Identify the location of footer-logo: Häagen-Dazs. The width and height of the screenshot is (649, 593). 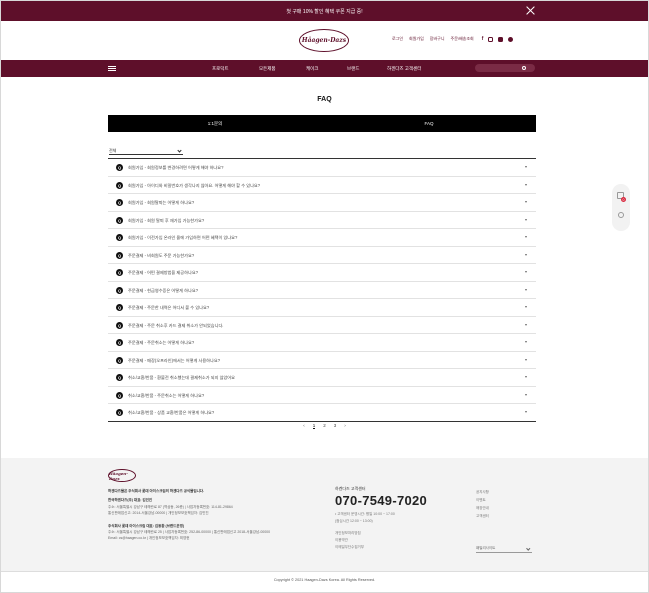
(122, 475).